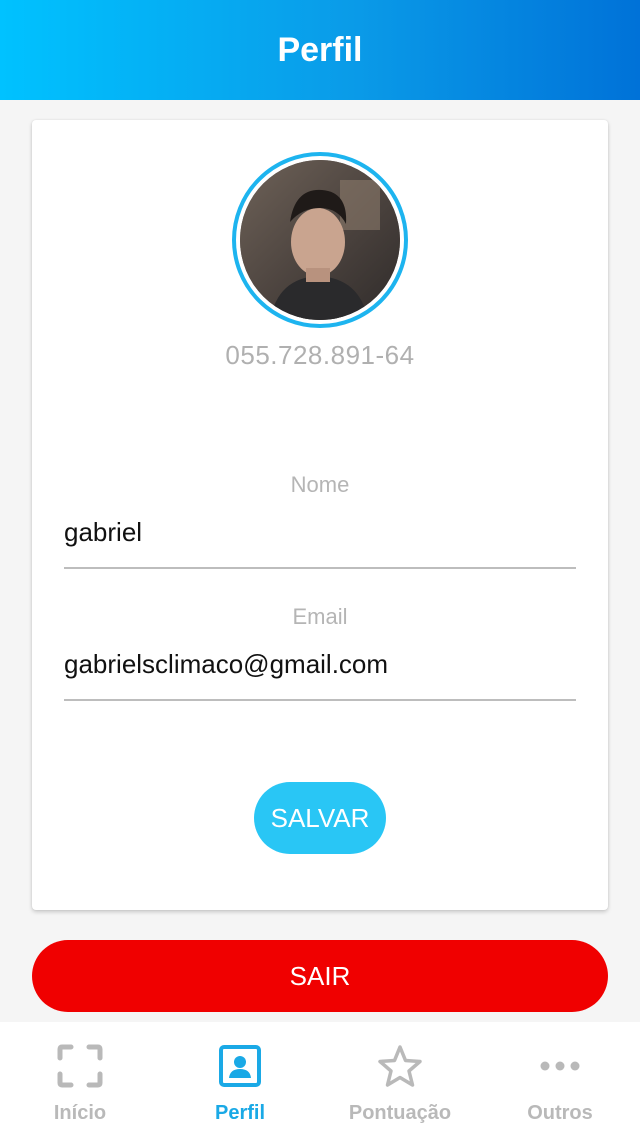 Image resolution: width=640 pixels, height=1136 pixels. I want to click on tab-perfil: Perfil, so click(240, 1079).